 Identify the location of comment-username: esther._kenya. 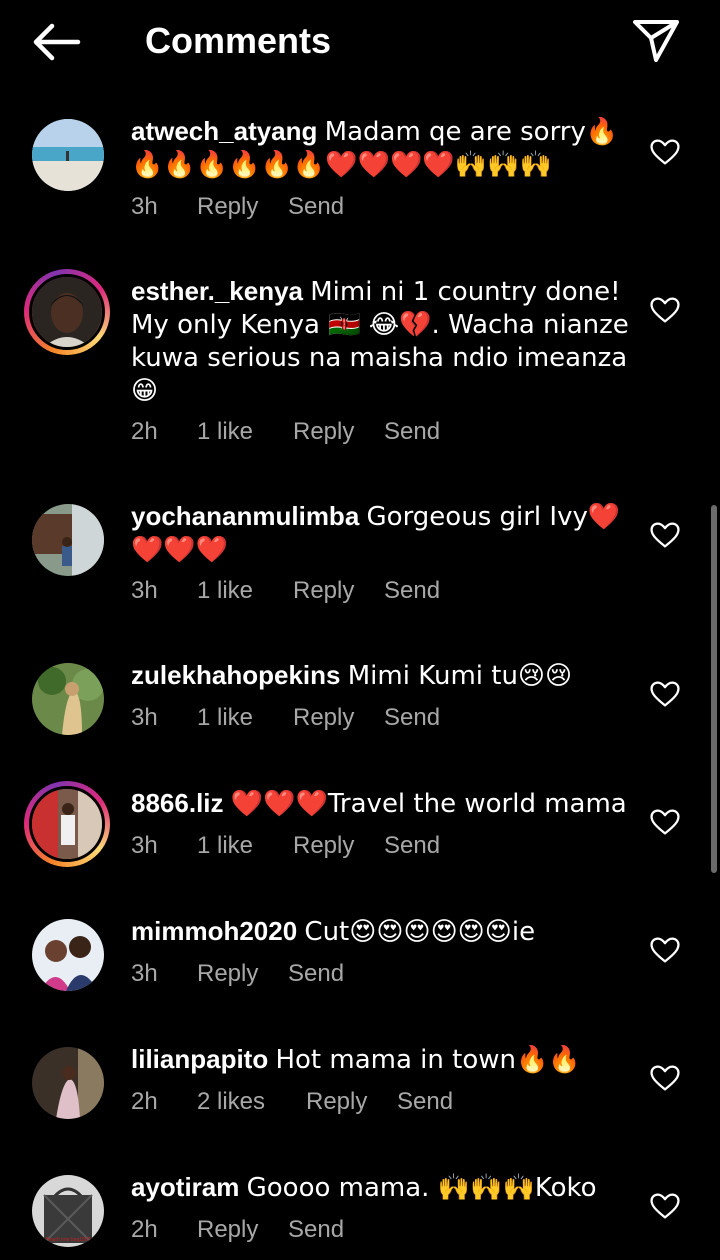
(217, 291).